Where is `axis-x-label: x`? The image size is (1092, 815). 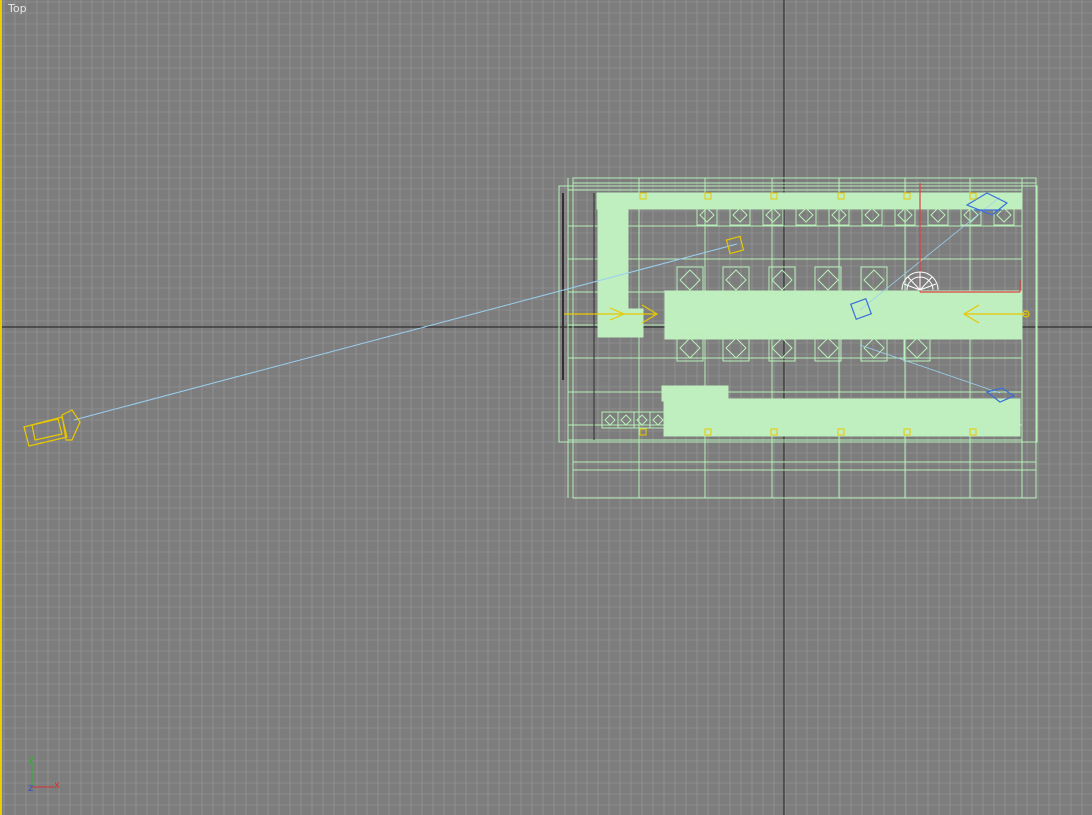 axis-x-label: x is located at coordinates (57, 785).